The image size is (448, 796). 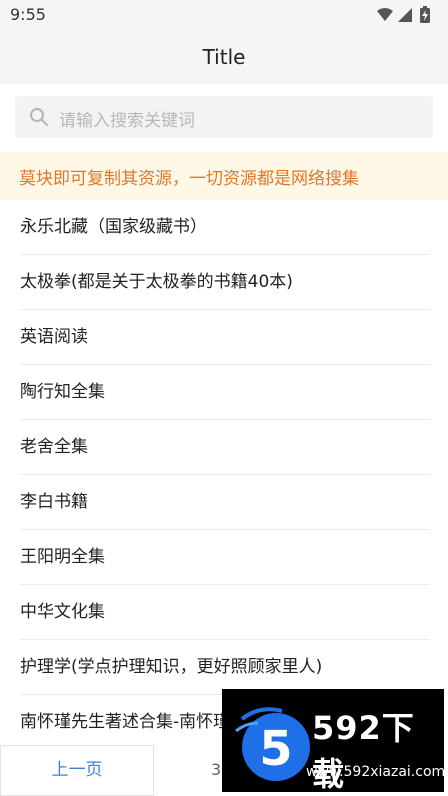 What do you see at coordinates (376, 772) in the screenshot?
I see `watermark-url: www.592xiazai.com` at bounding box center [376, 772].